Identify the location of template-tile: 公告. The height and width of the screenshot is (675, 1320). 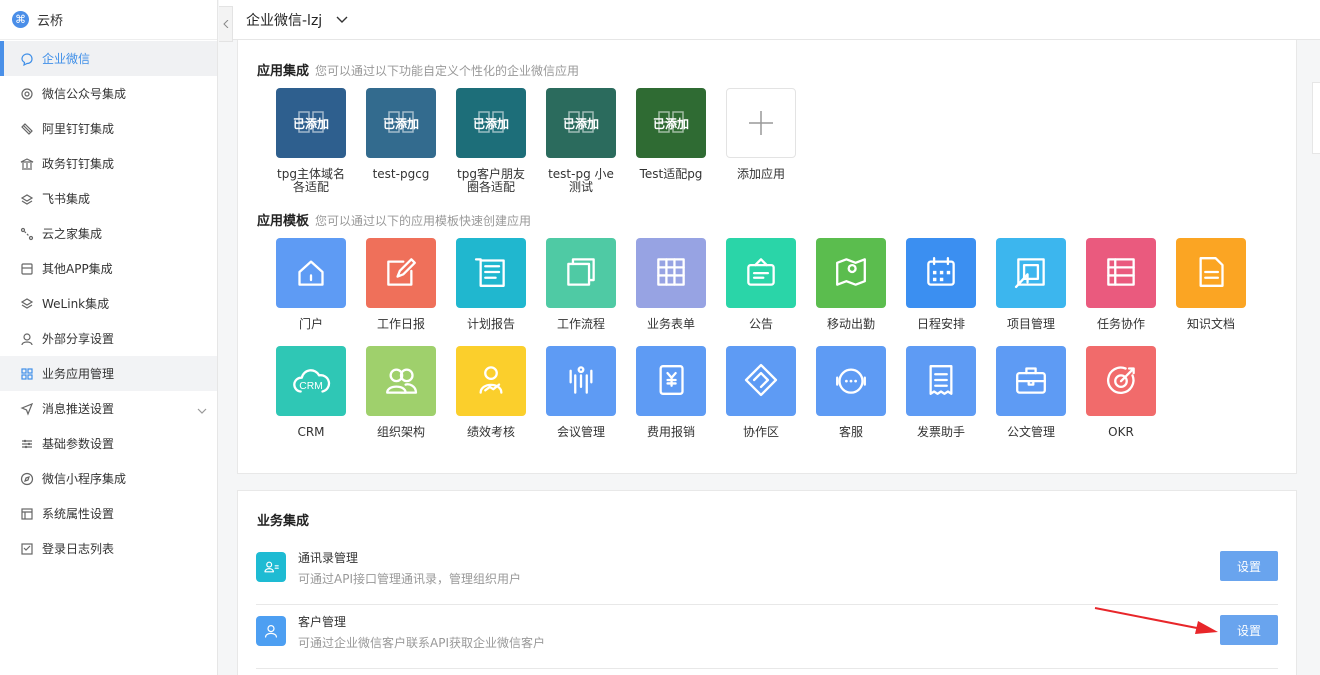
(761, 284).